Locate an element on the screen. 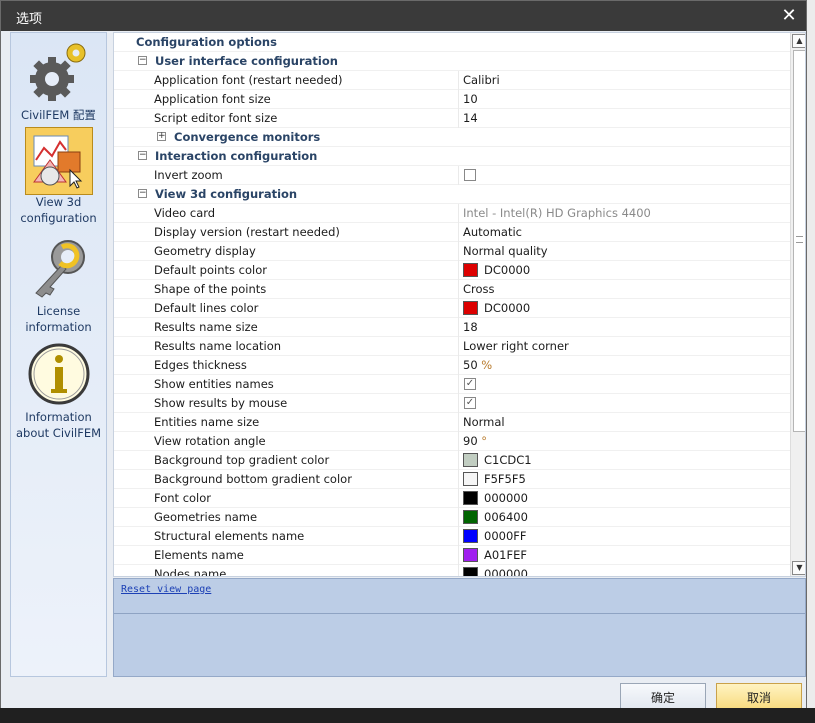  property-label: Invert zoom is located at coordinates (188, 175).